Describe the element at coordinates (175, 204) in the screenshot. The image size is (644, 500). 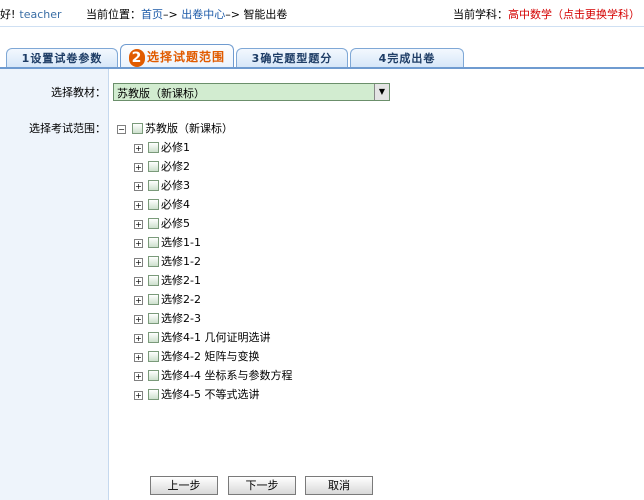
I see `tree-node-label: 必修4` at that location.